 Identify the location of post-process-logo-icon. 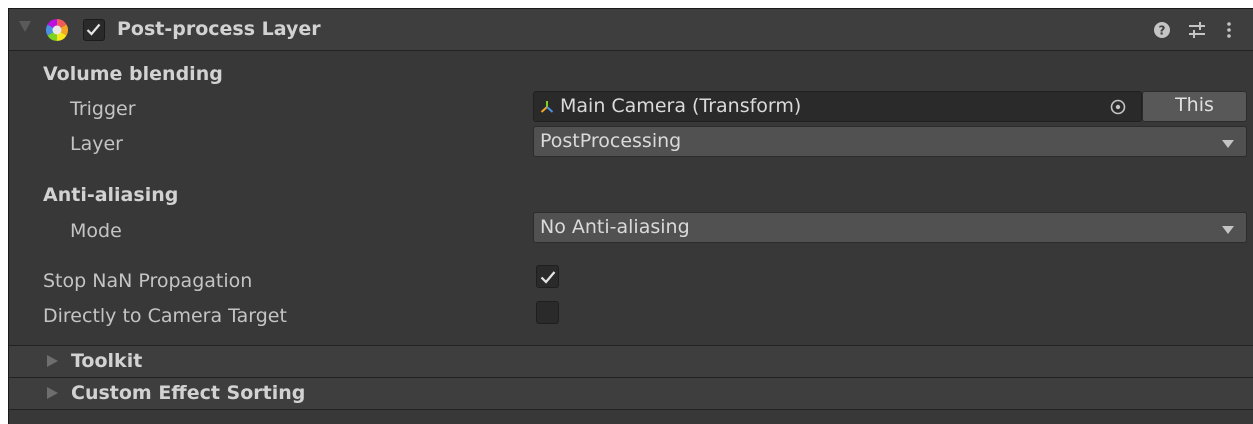
(57, 30).